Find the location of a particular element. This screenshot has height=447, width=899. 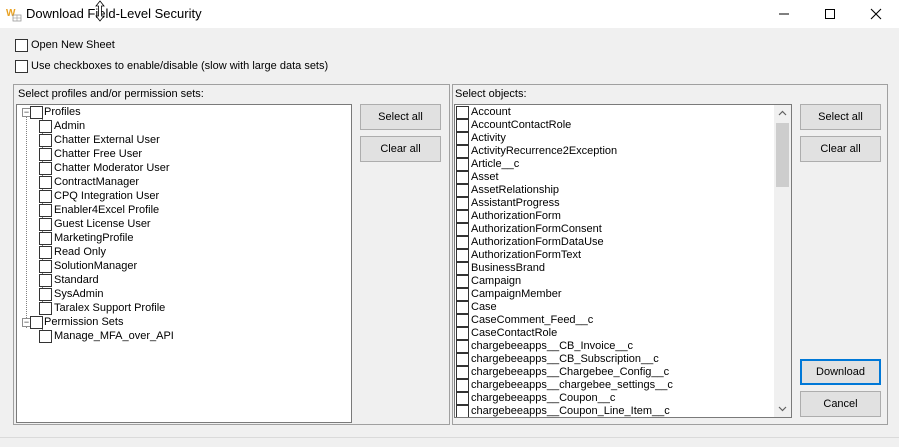

object-label: AssetRelationship is located at coordinates (515, 190).